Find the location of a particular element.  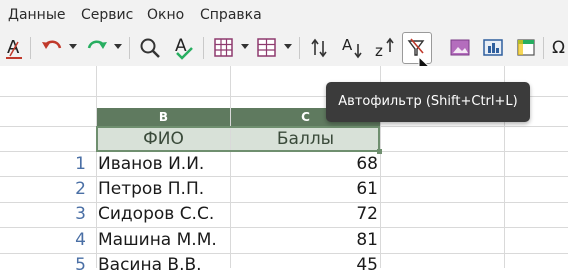

cell-score: 81 is located at coordinates (305, 240).